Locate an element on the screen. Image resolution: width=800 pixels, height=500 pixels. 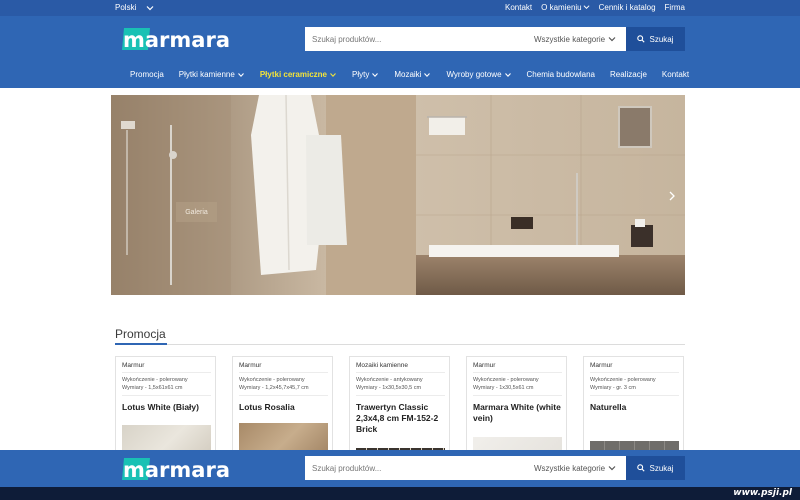
card-product-name: Lotus White (Biały) is located at coordinates (167, 407).